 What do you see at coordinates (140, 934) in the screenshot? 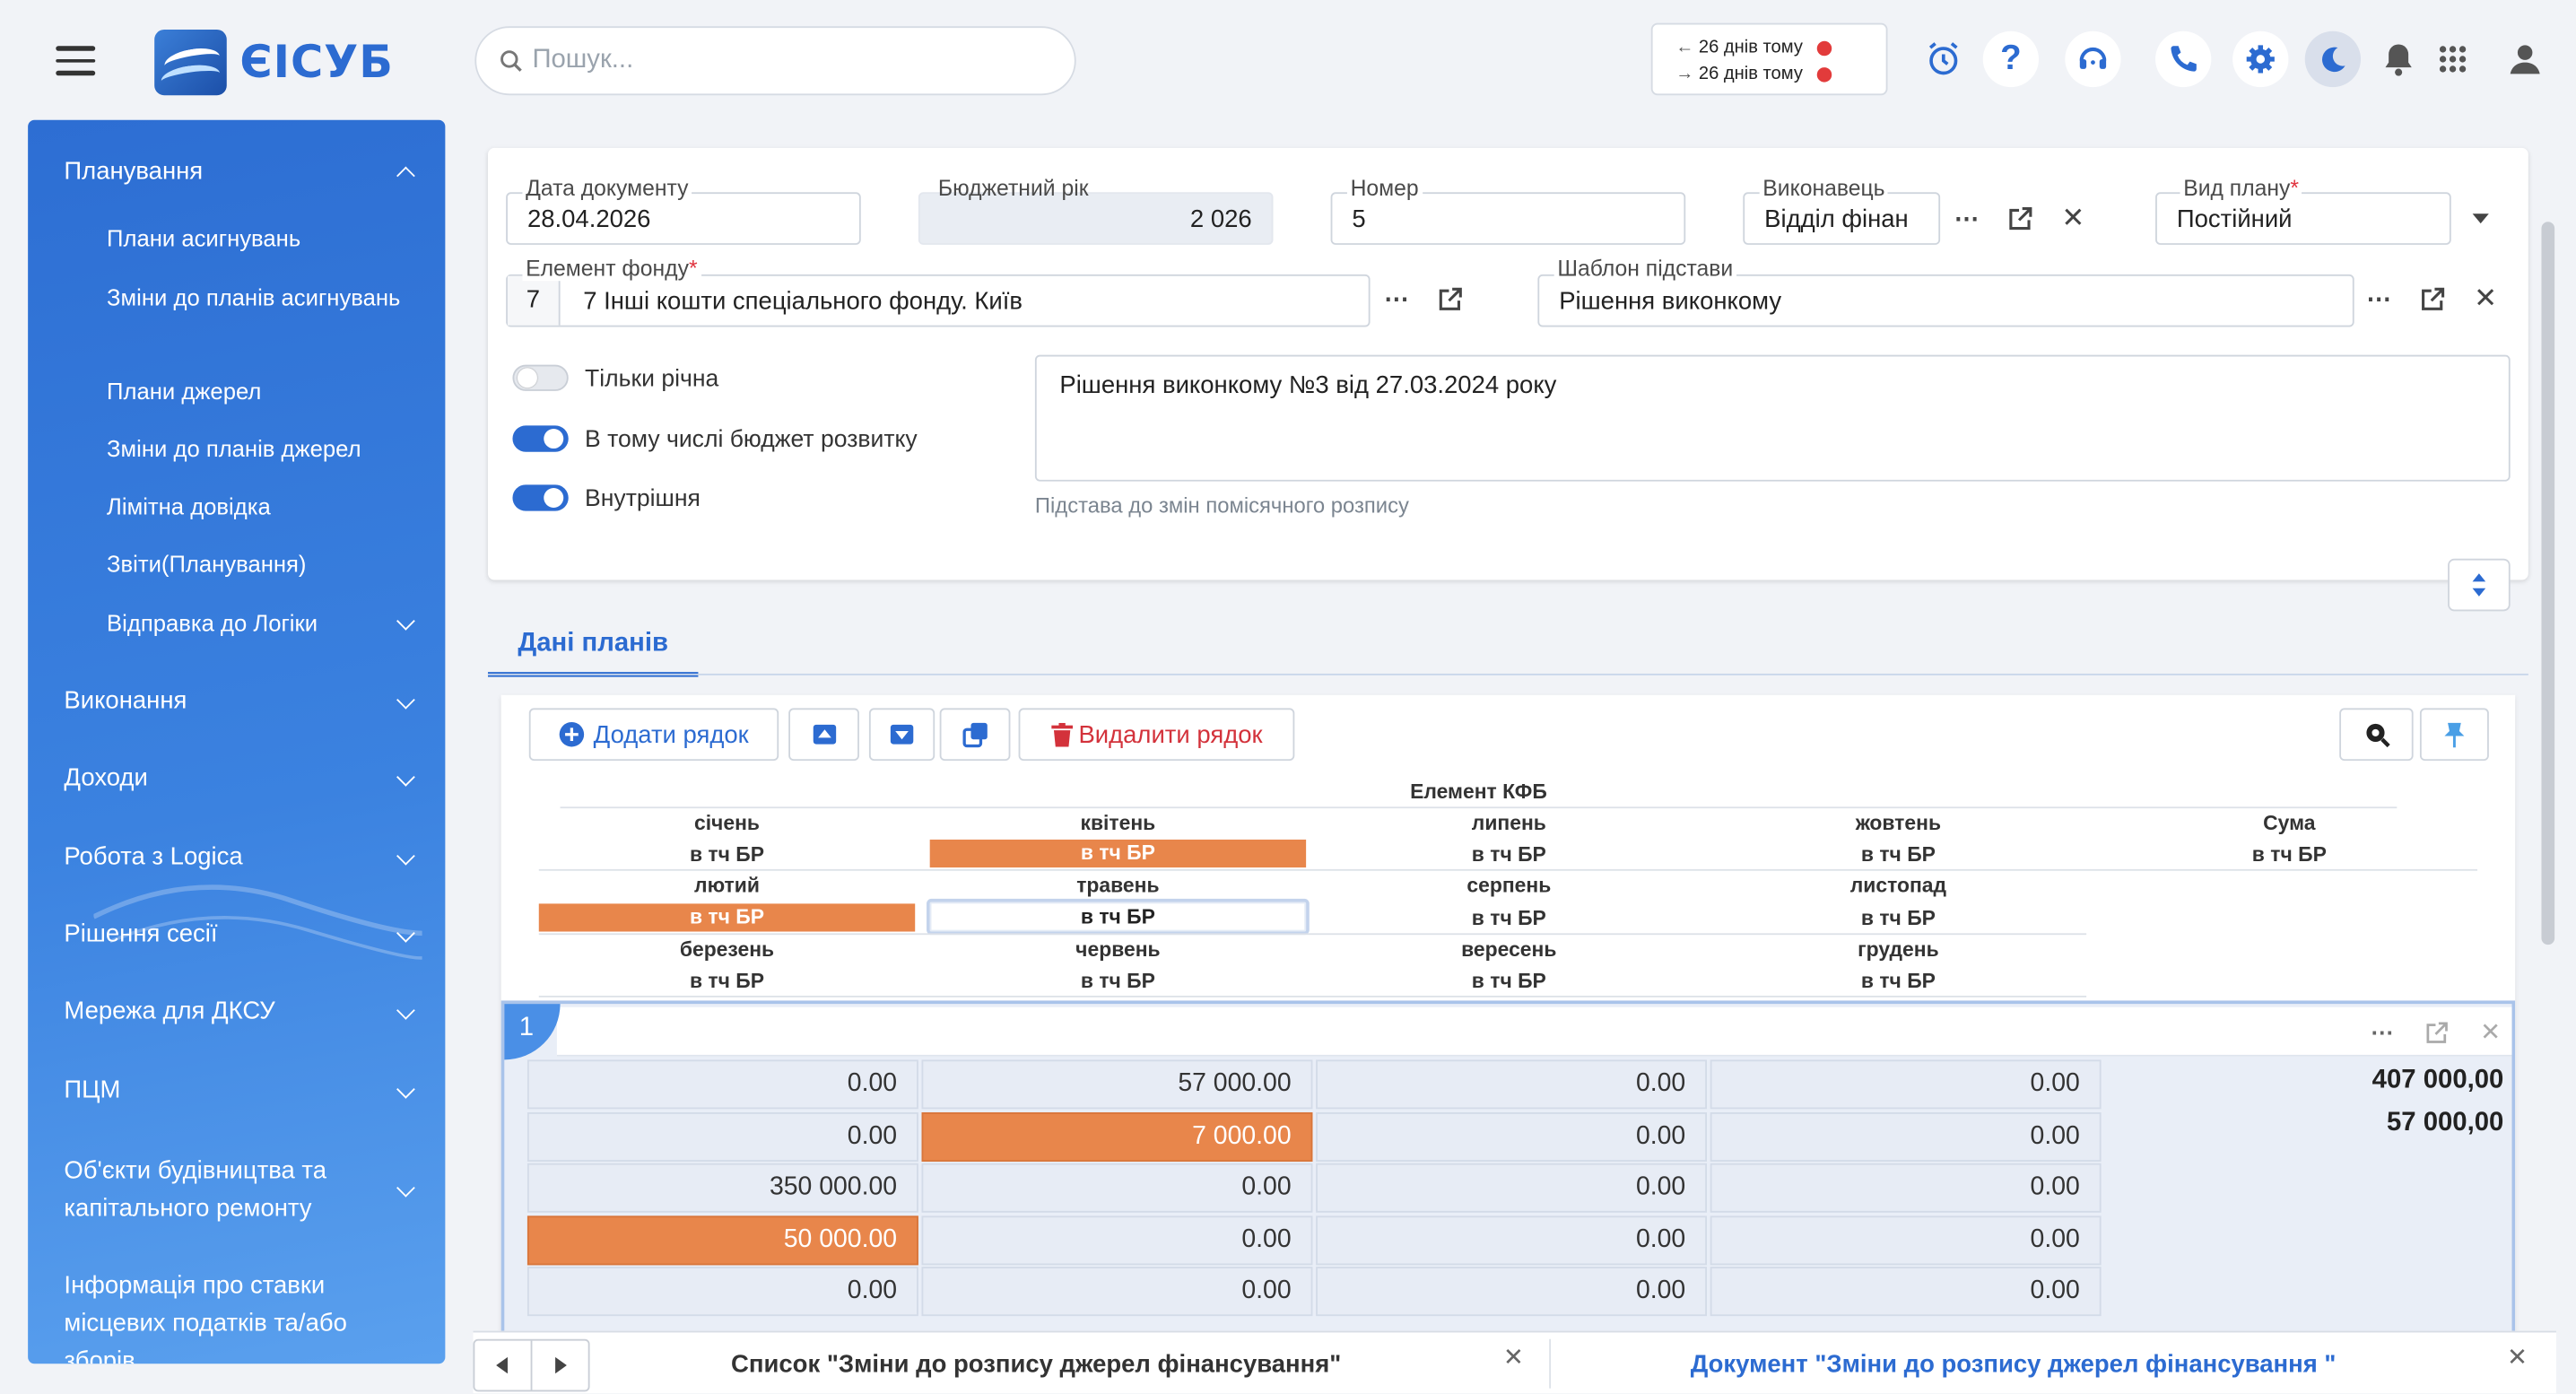
I see `sidebar-section-session: Рішення сесії` at bounding box center [140, 934].